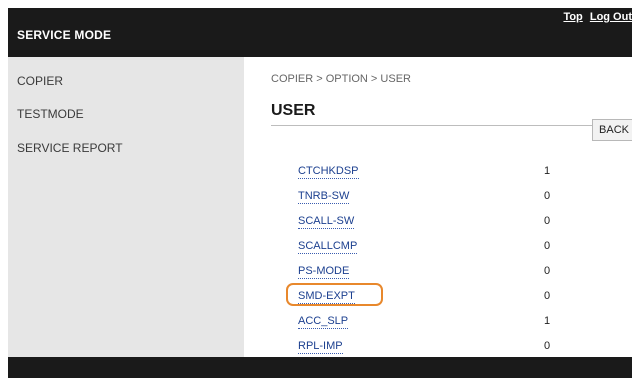 The width and height of the screenshot is (632, 378). What do you see at coordinates (448, 223) in the screenshot?
I see `setting-row-scall-sw: SCALL-SW 0` at bounding box center [448, 223].